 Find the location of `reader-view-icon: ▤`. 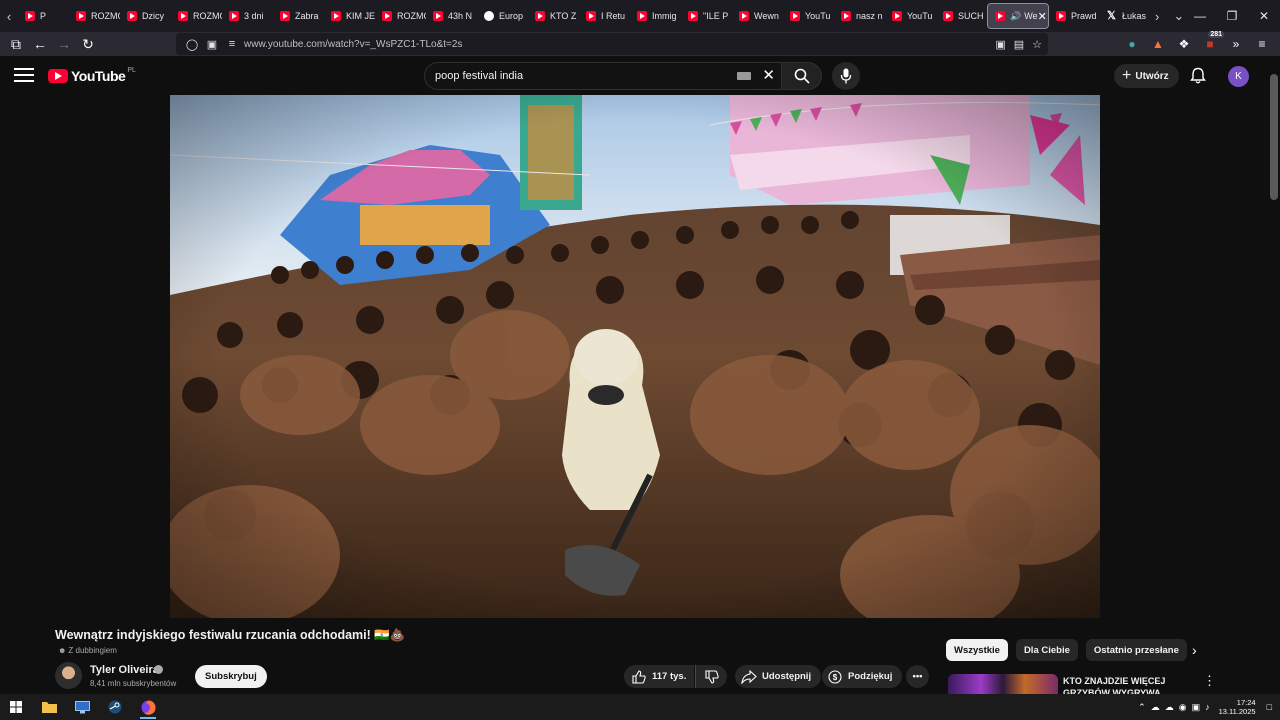

reader-view-icon: ▤ is located at coordinates (1019, 44).